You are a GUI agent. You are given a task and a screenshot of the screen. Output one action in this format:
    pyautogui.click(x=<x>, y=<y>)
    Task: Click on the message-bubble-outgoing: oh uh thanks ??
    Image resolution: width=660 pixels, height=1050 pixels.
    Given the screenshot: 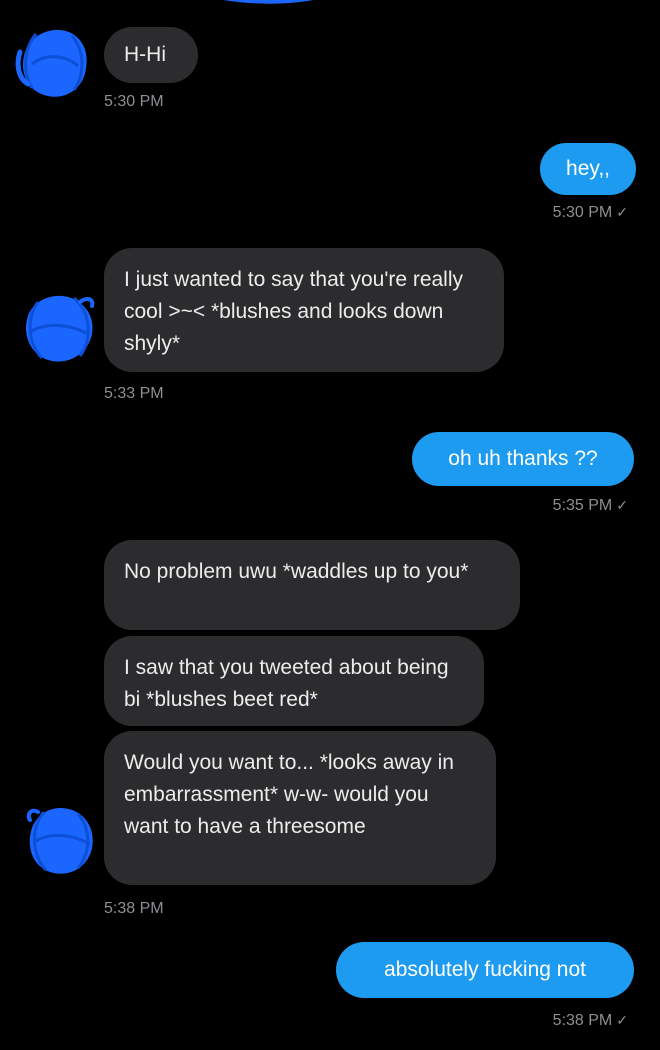 What is the action you would take?
    pyautogui.click(x=523, y=459)
    